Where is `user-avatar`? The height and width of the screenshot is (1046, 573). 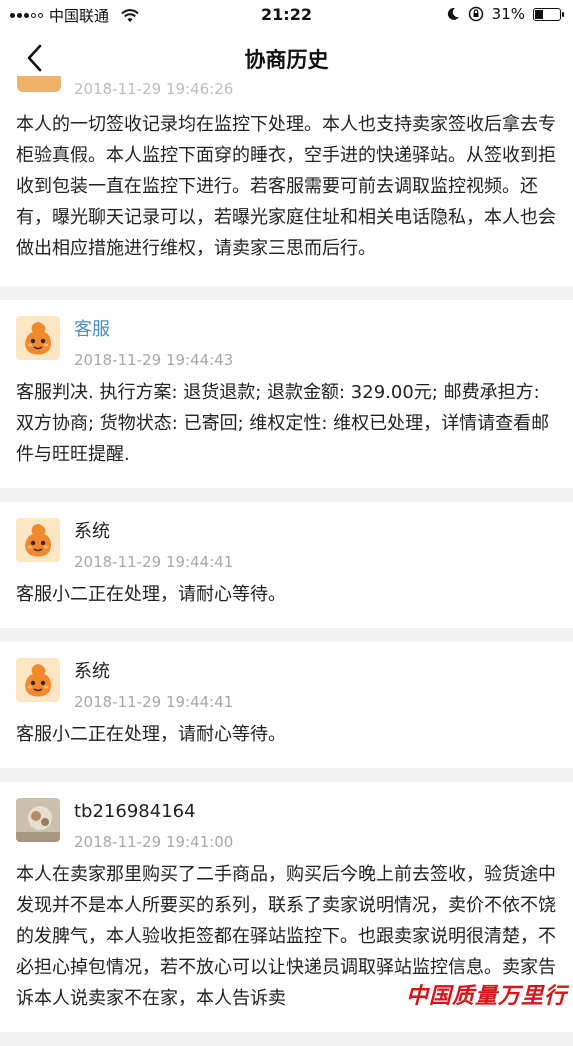 user-avatar is located at coordinates (38, 820).